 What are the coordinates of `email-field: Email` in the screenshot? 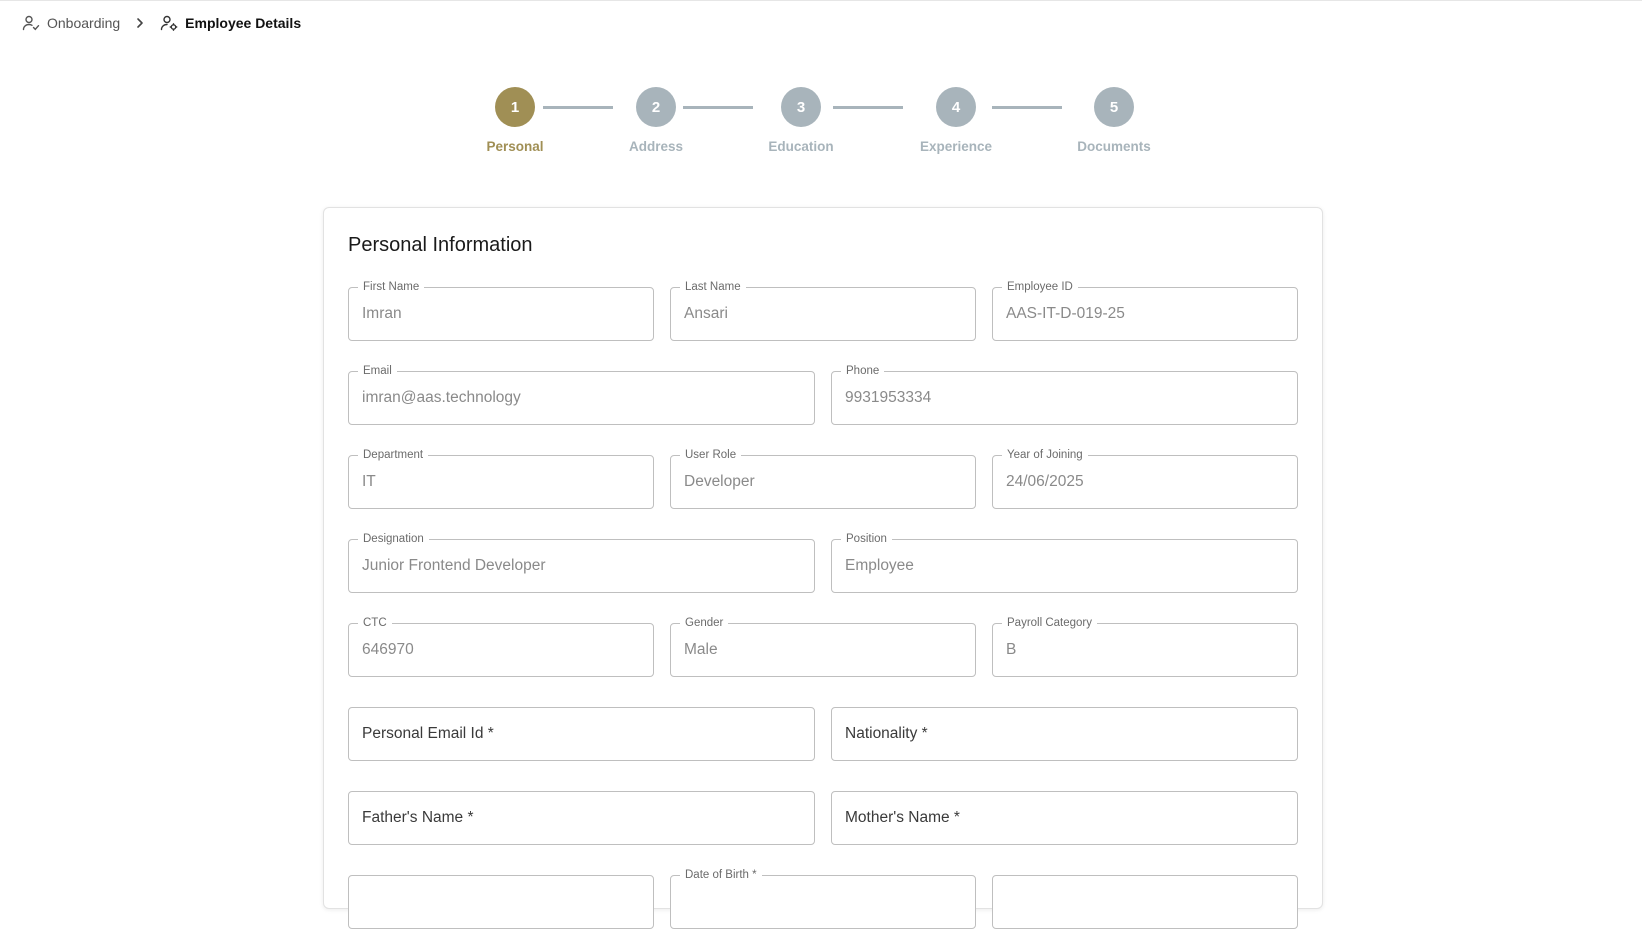 It's located at (581, 394).